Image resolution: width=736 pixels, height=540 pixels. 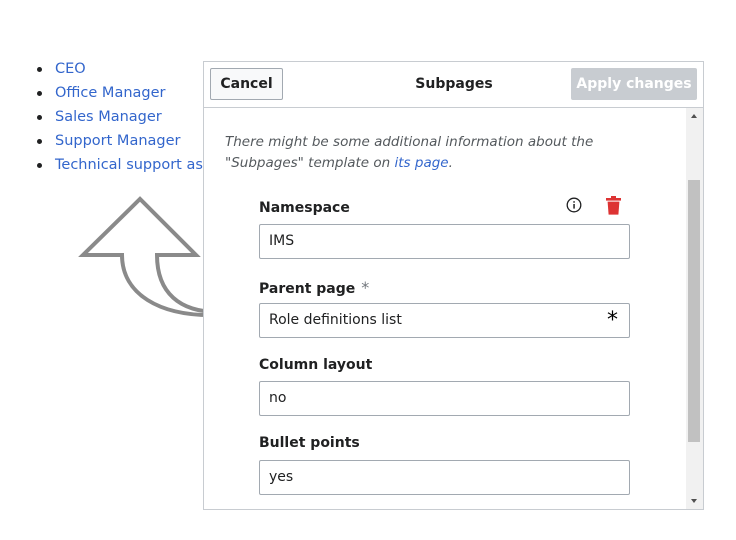 What do you see at coordinates (612, 320) in the screenshot?
I see `required-field-icon: *` at bounding box center [612, 320].